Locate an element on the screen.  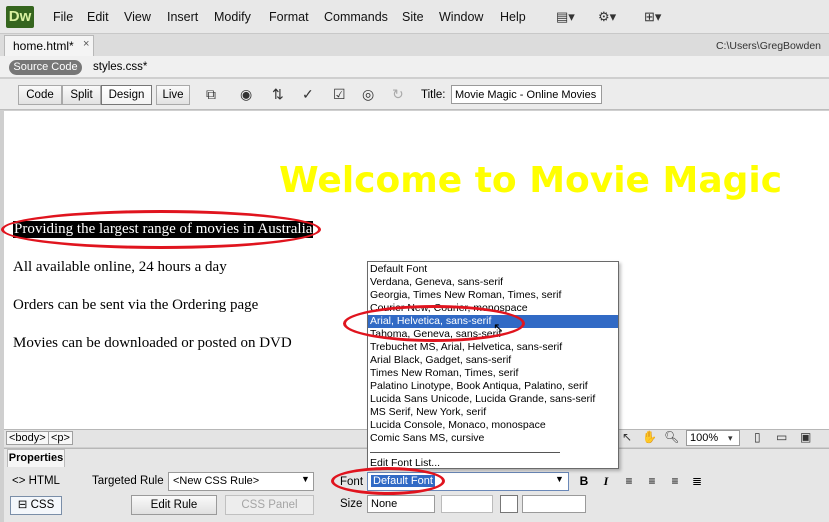
browser-preview-icon: ◉ is located at coordinates (246, 94).